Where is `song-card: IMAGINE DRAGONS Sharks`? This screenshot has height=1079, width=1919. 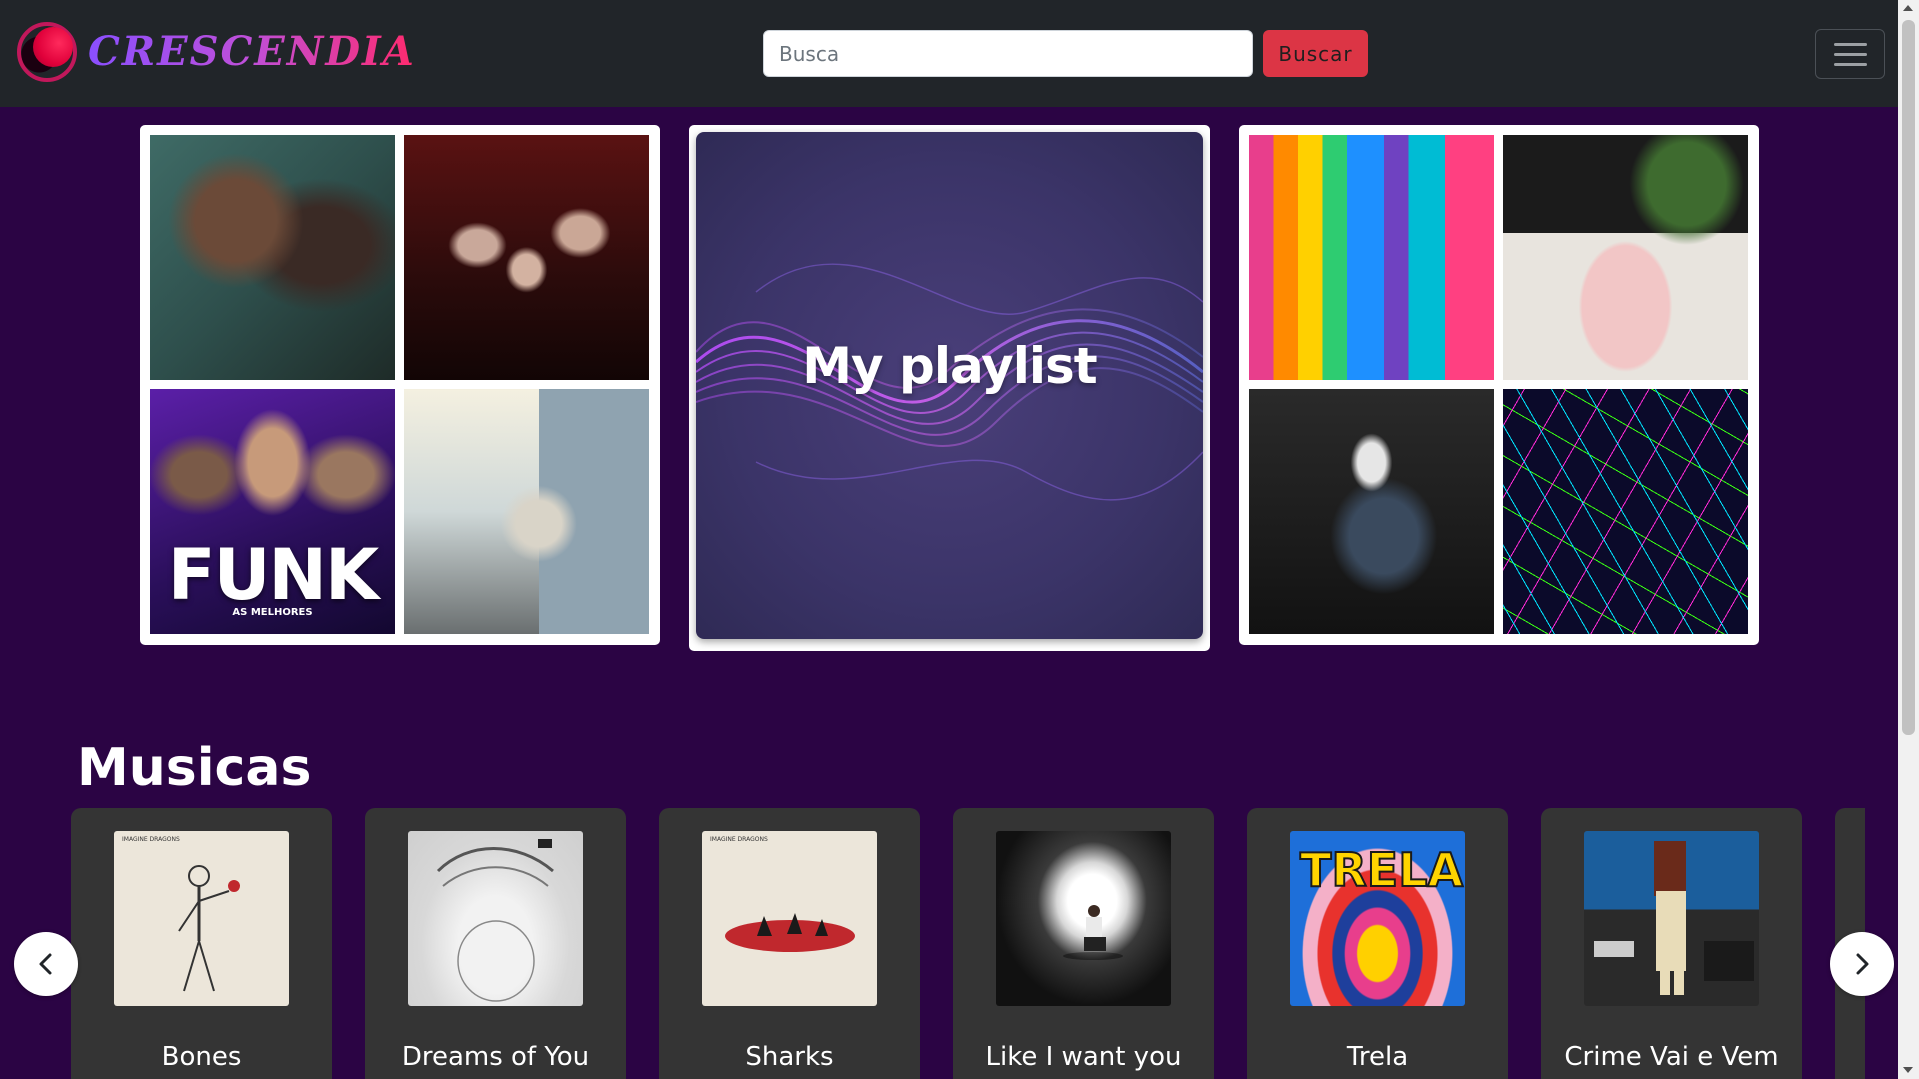 song-card: IMAGINE DRAGONS Sharks is located at coordinates (789, 943).